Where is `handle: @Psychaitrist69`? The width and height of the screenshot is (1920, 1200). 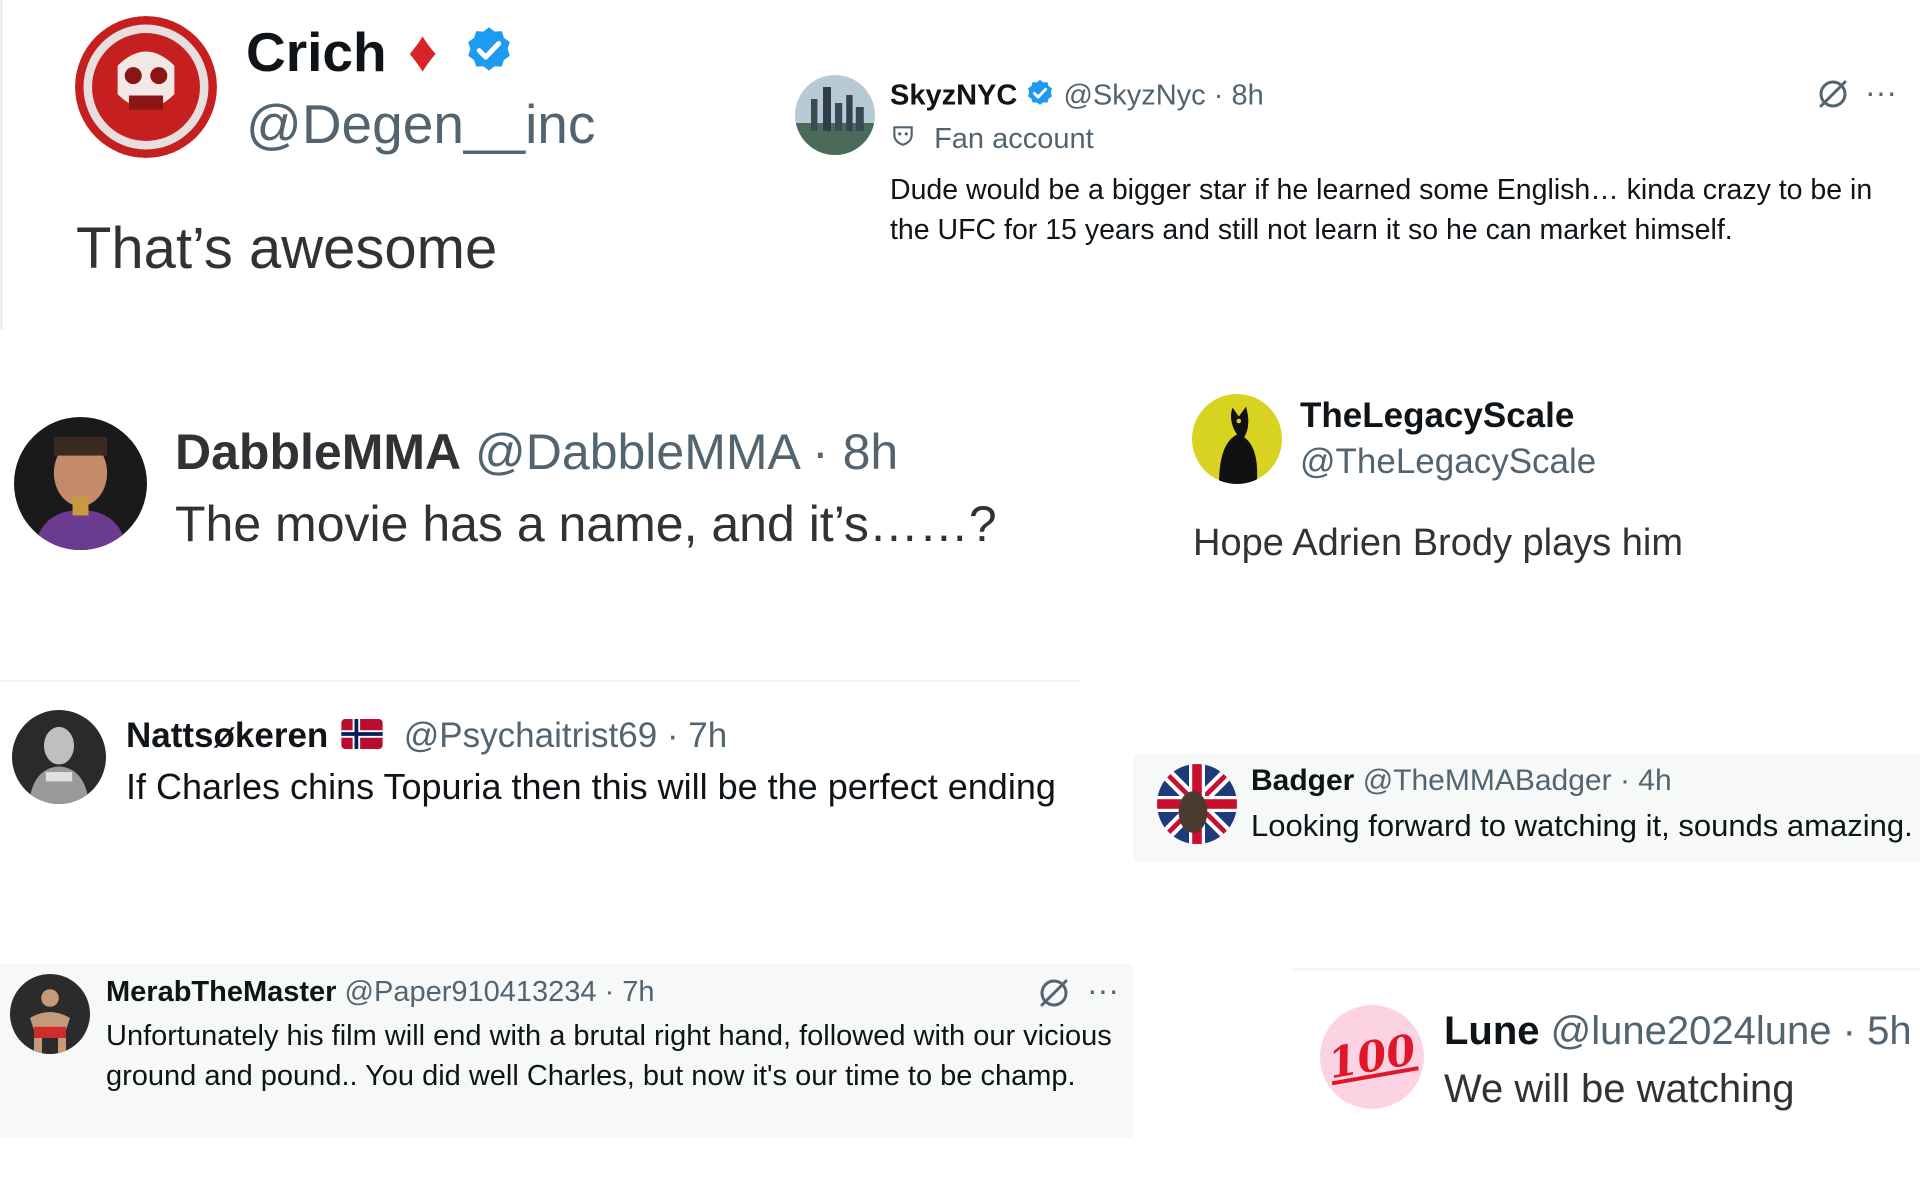
handle: @Psychaitrist69 is located at coordinates (530, 735).